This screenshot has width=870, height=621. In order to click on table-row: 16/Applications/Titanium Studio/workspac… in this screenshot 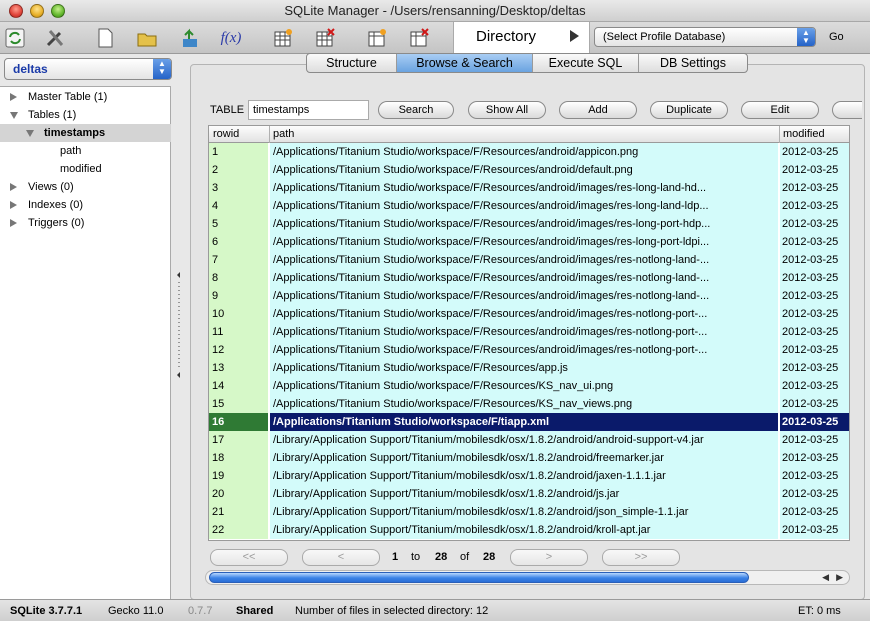, I will do `click(529, 422)`.